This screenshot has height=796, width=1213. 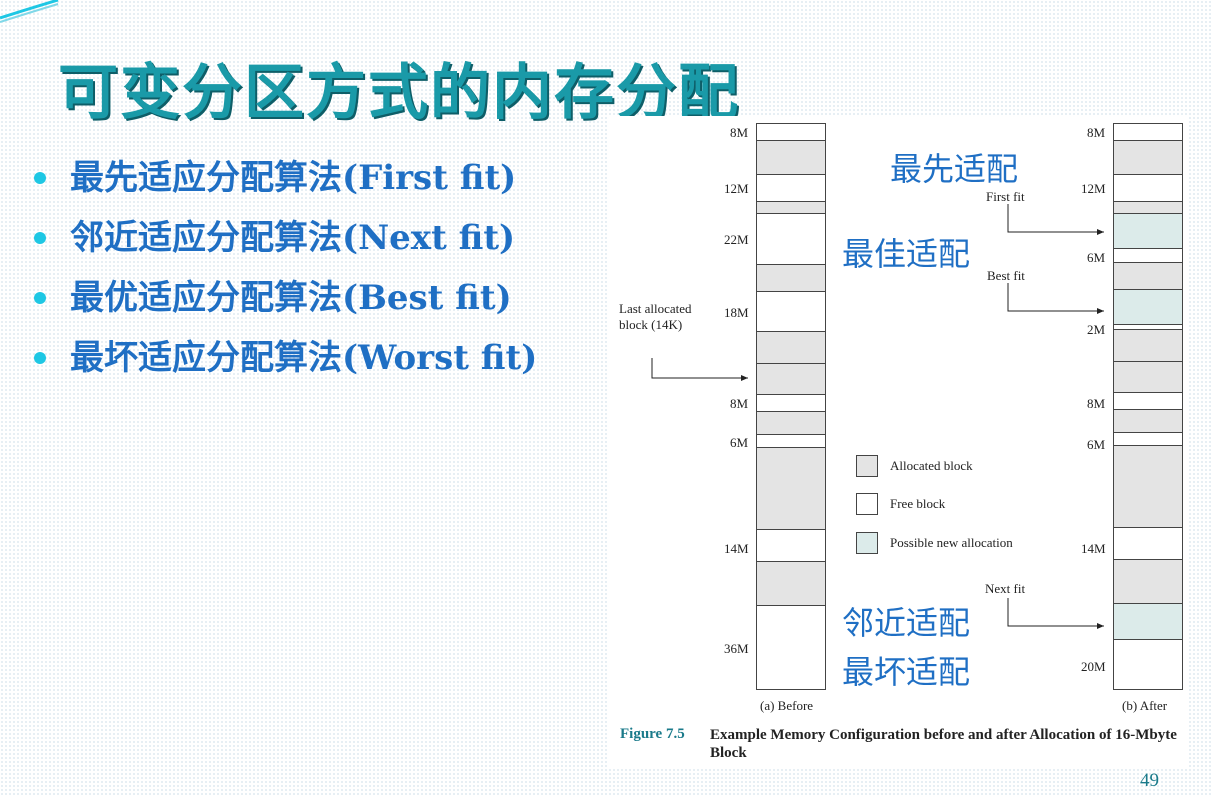 I want to click on legend-newalloc-label: Possible new allocation, so click(x=951, y=542).